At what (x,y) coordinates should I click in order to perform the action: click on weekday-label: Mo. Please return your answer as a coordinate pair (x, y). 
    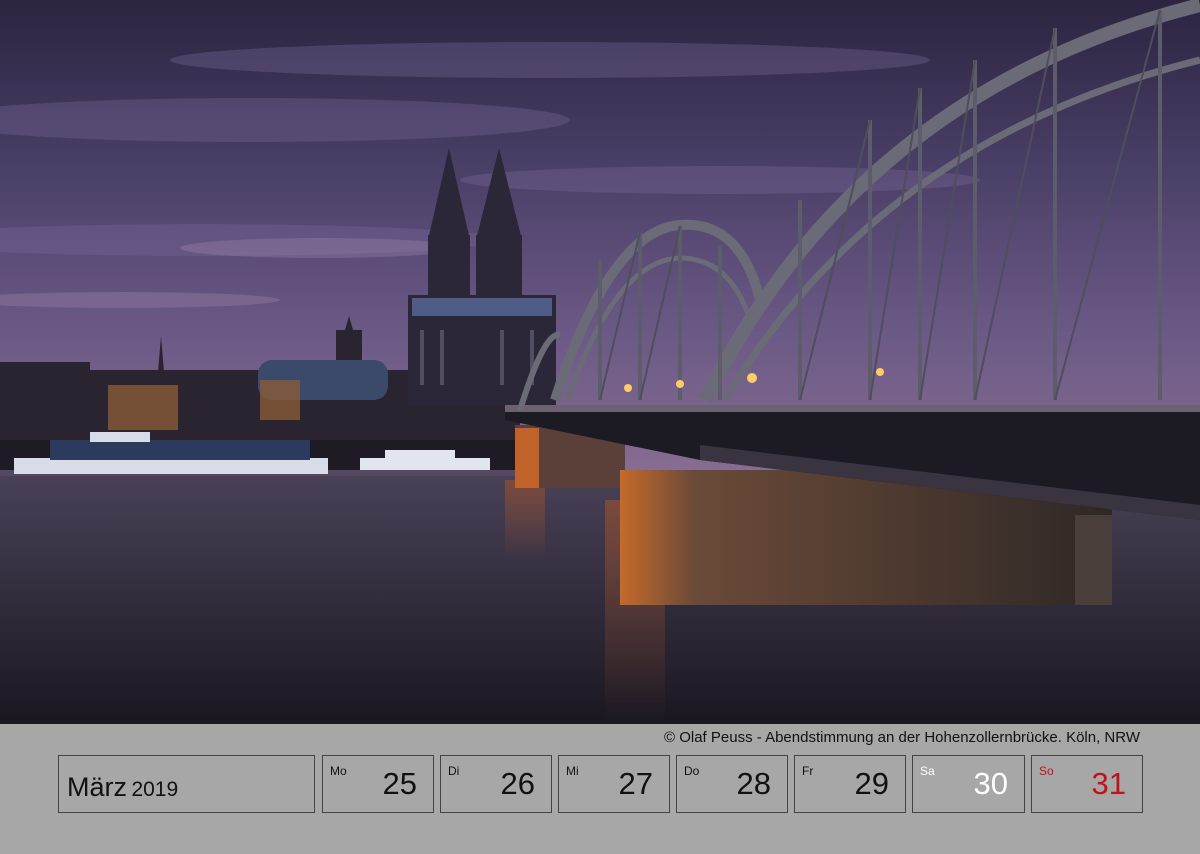
    Looking at the image, I should click on (338, 771).